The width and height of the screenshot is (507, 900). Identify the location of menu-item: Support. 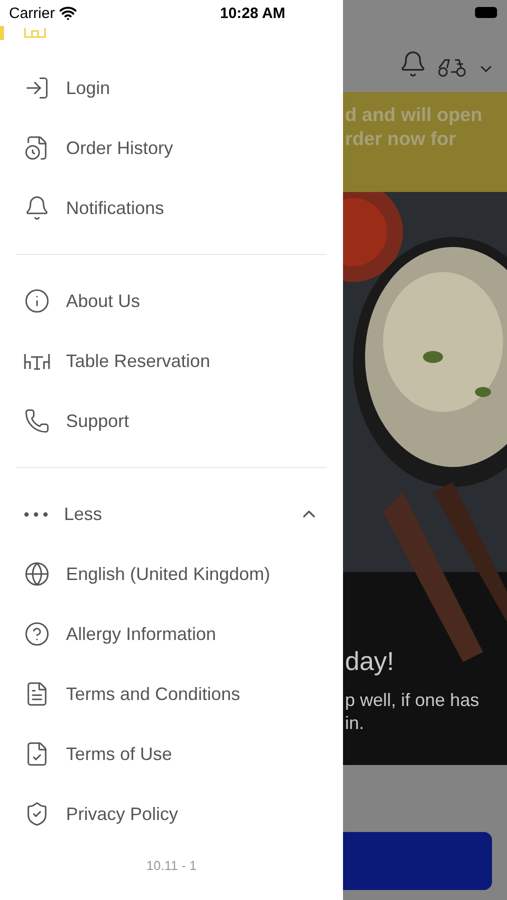
(171, 421).